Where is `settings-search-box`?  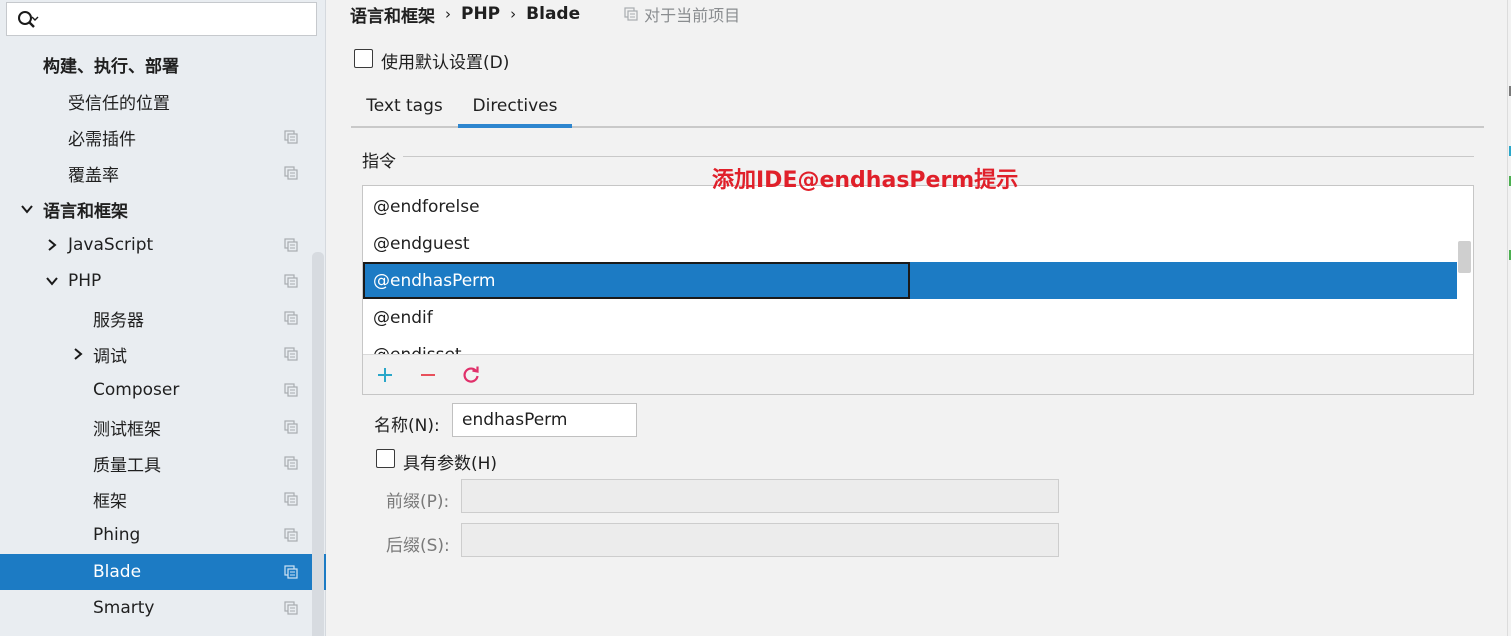 settings-search-box is located at coordinates (161, 19).